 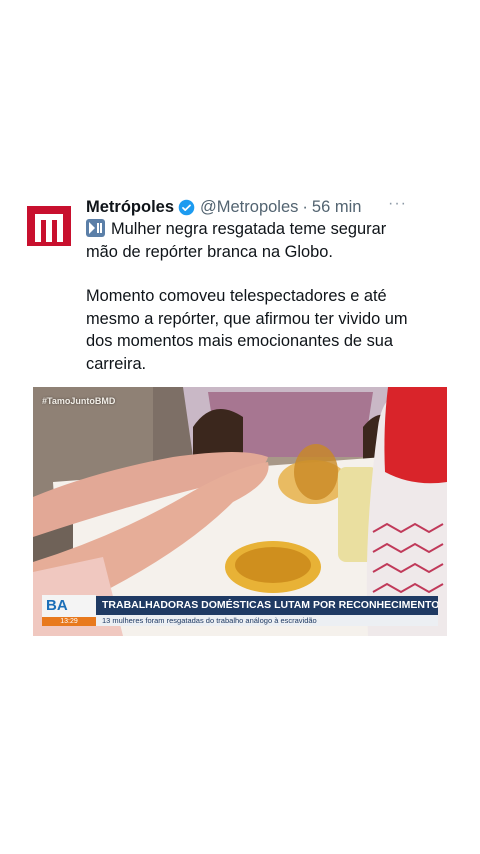 What do you see at coordinates (130, 207) in the screenshot?
I see `author-name: Metrópoles` at bounding box center [130, 207].